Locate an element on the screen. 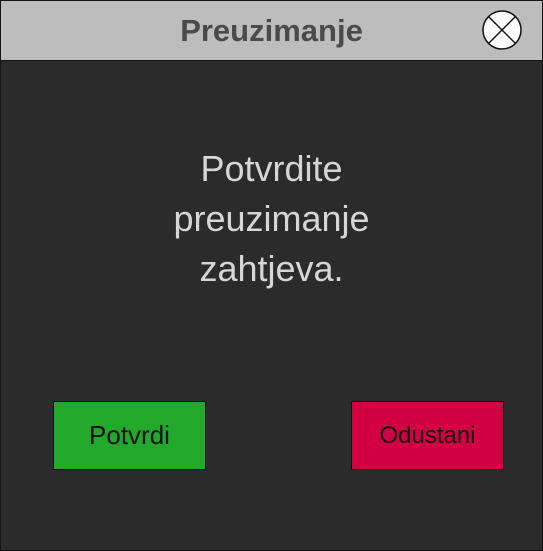  cancel-button-label: Odustani is located at coordinates (427, 435).